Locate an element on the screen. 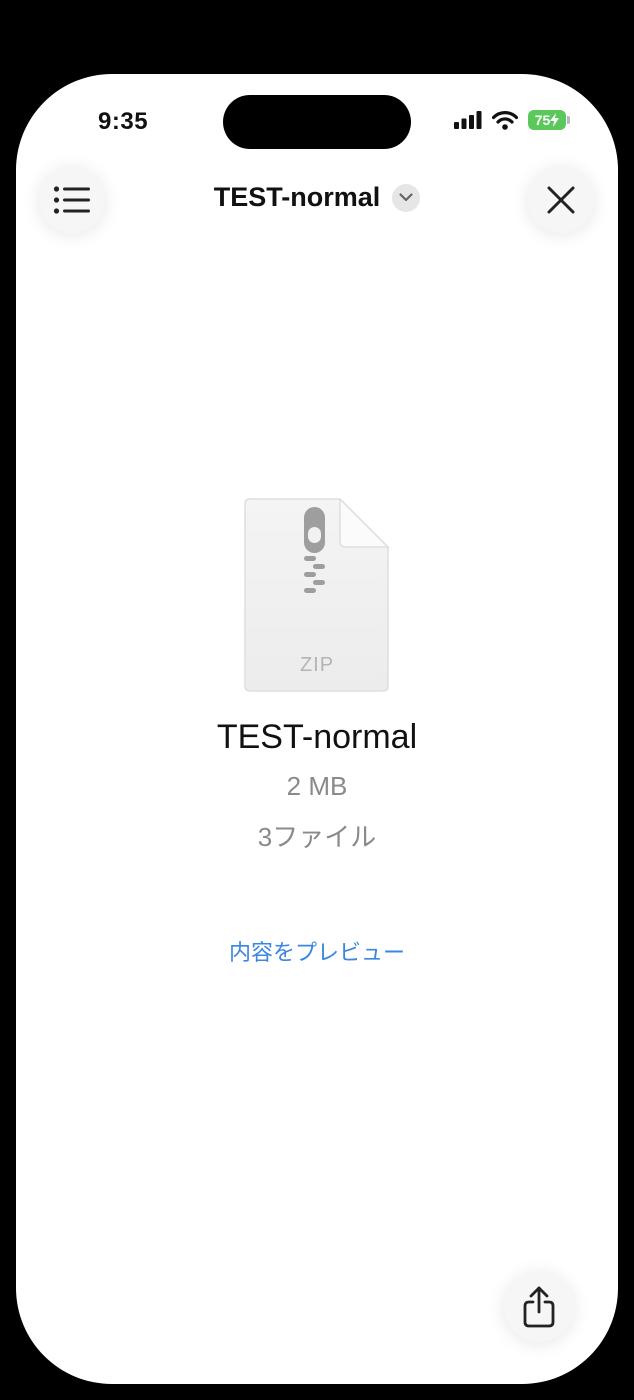 Image resolution: width=634 pixels, height=1400 pixels. title-chevron is located at coordinates (406, 197).